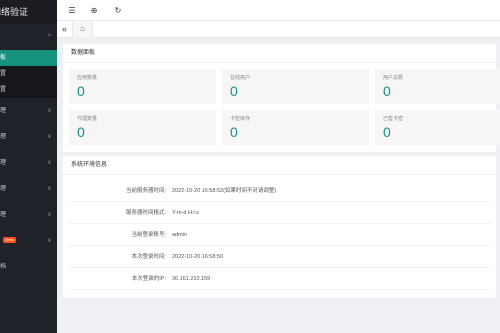 This screenshot has width=500, height=333. I want to click on chevron-up-icon: ^, so click(49, 37).